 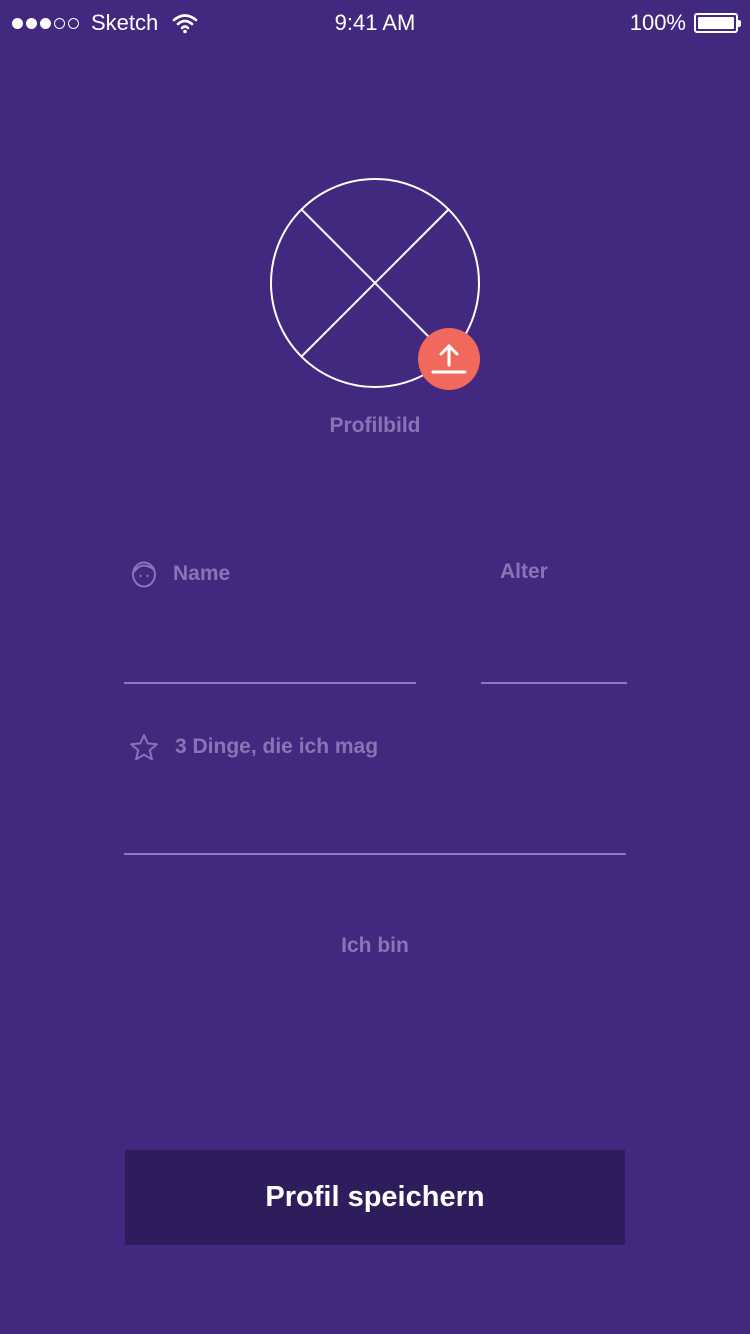 I want to click on name-label: Name, so click(x=202, y=573).